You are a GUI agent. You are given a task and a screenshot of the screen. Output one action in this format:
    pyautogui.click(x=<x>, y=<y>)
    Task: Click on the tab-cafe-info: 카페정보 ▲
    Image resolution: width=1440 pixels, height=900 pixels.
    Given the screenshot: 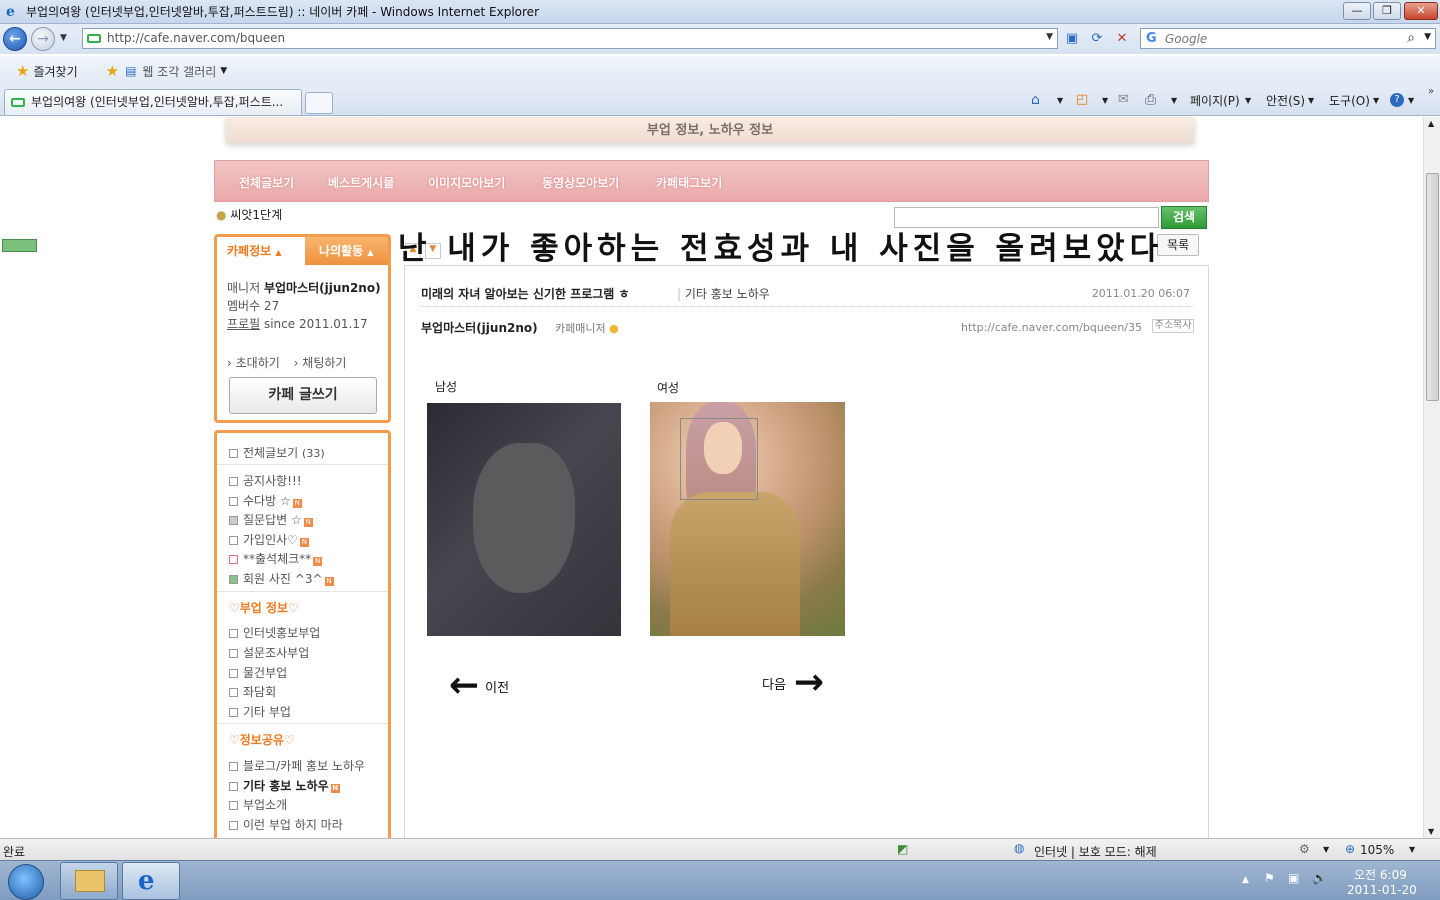 What is the action you would take?
    pyautogui.click(x=261, y=251)
    